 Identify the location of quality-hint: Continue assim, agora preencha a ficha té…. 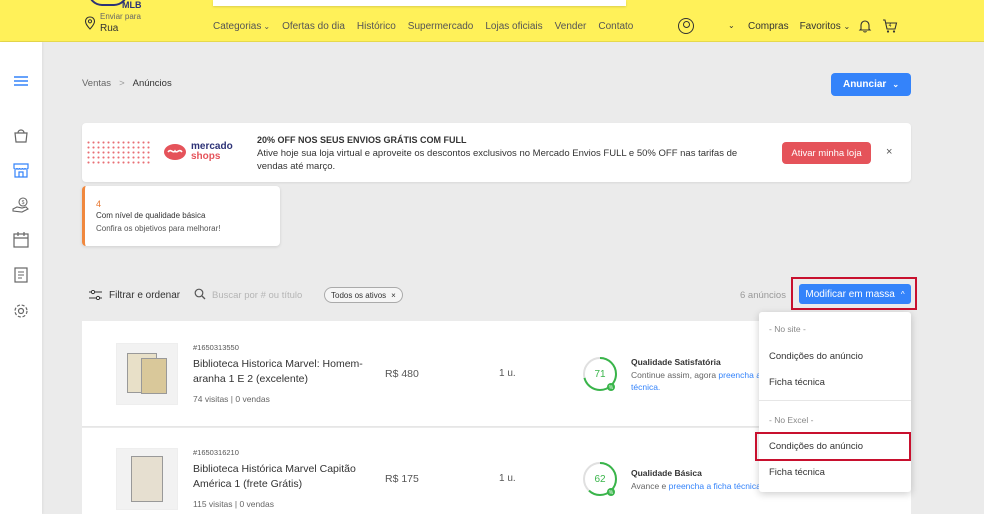
(706, 381).